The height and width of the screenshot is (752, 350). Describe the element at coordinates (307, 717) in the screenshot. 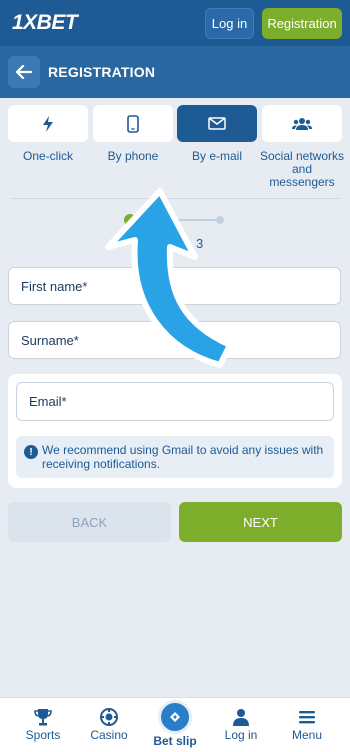

I see `menu-icon` at that location.